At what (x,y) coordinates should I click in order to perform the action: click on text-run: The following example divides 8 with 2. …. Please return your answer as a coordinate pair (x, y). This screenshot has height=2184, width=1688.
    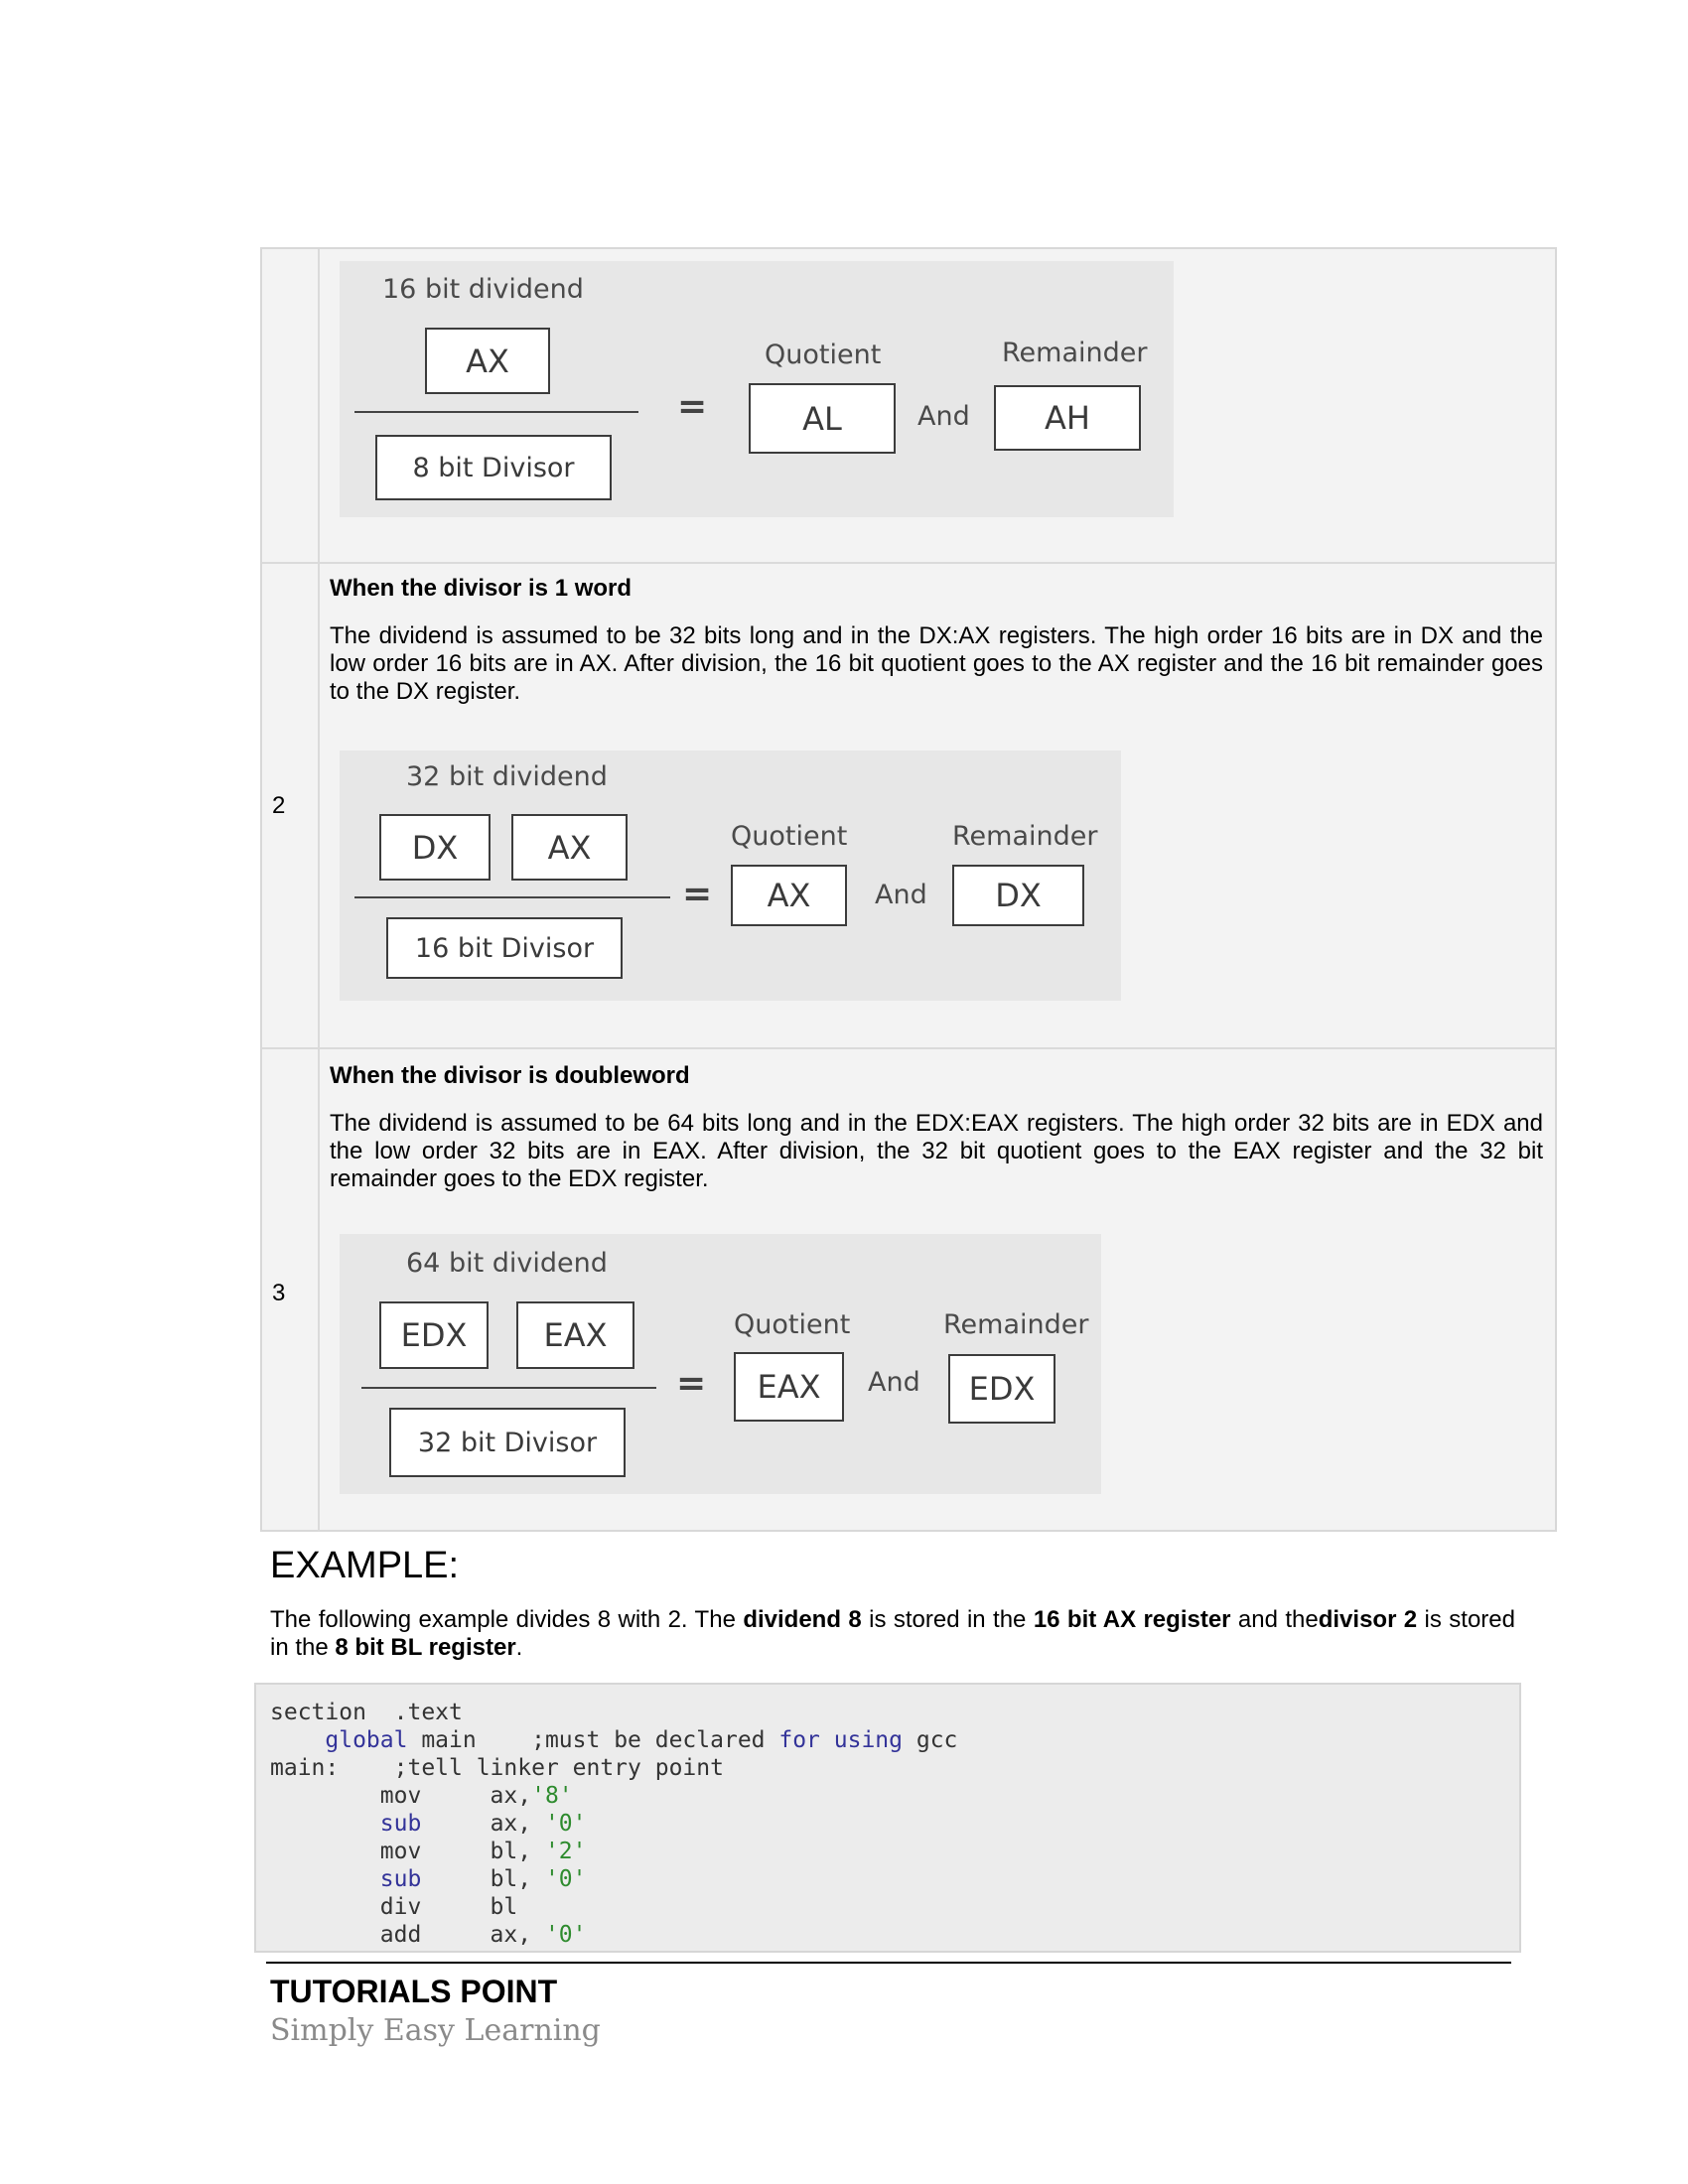
    Looking at the image, I should click on (507, 1619).